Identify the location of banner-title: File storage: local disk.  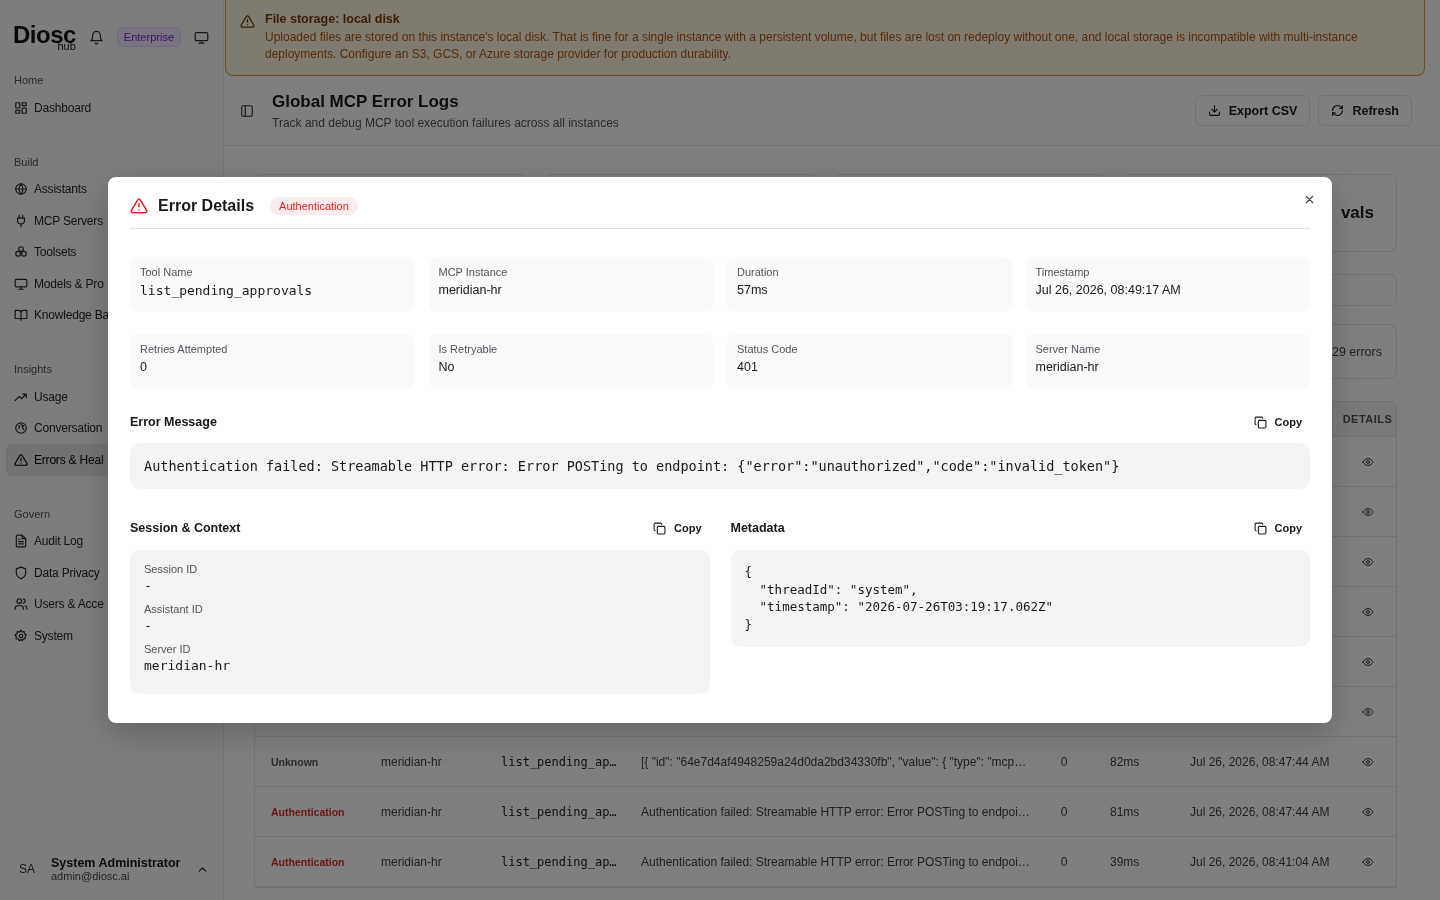
(333, 19).